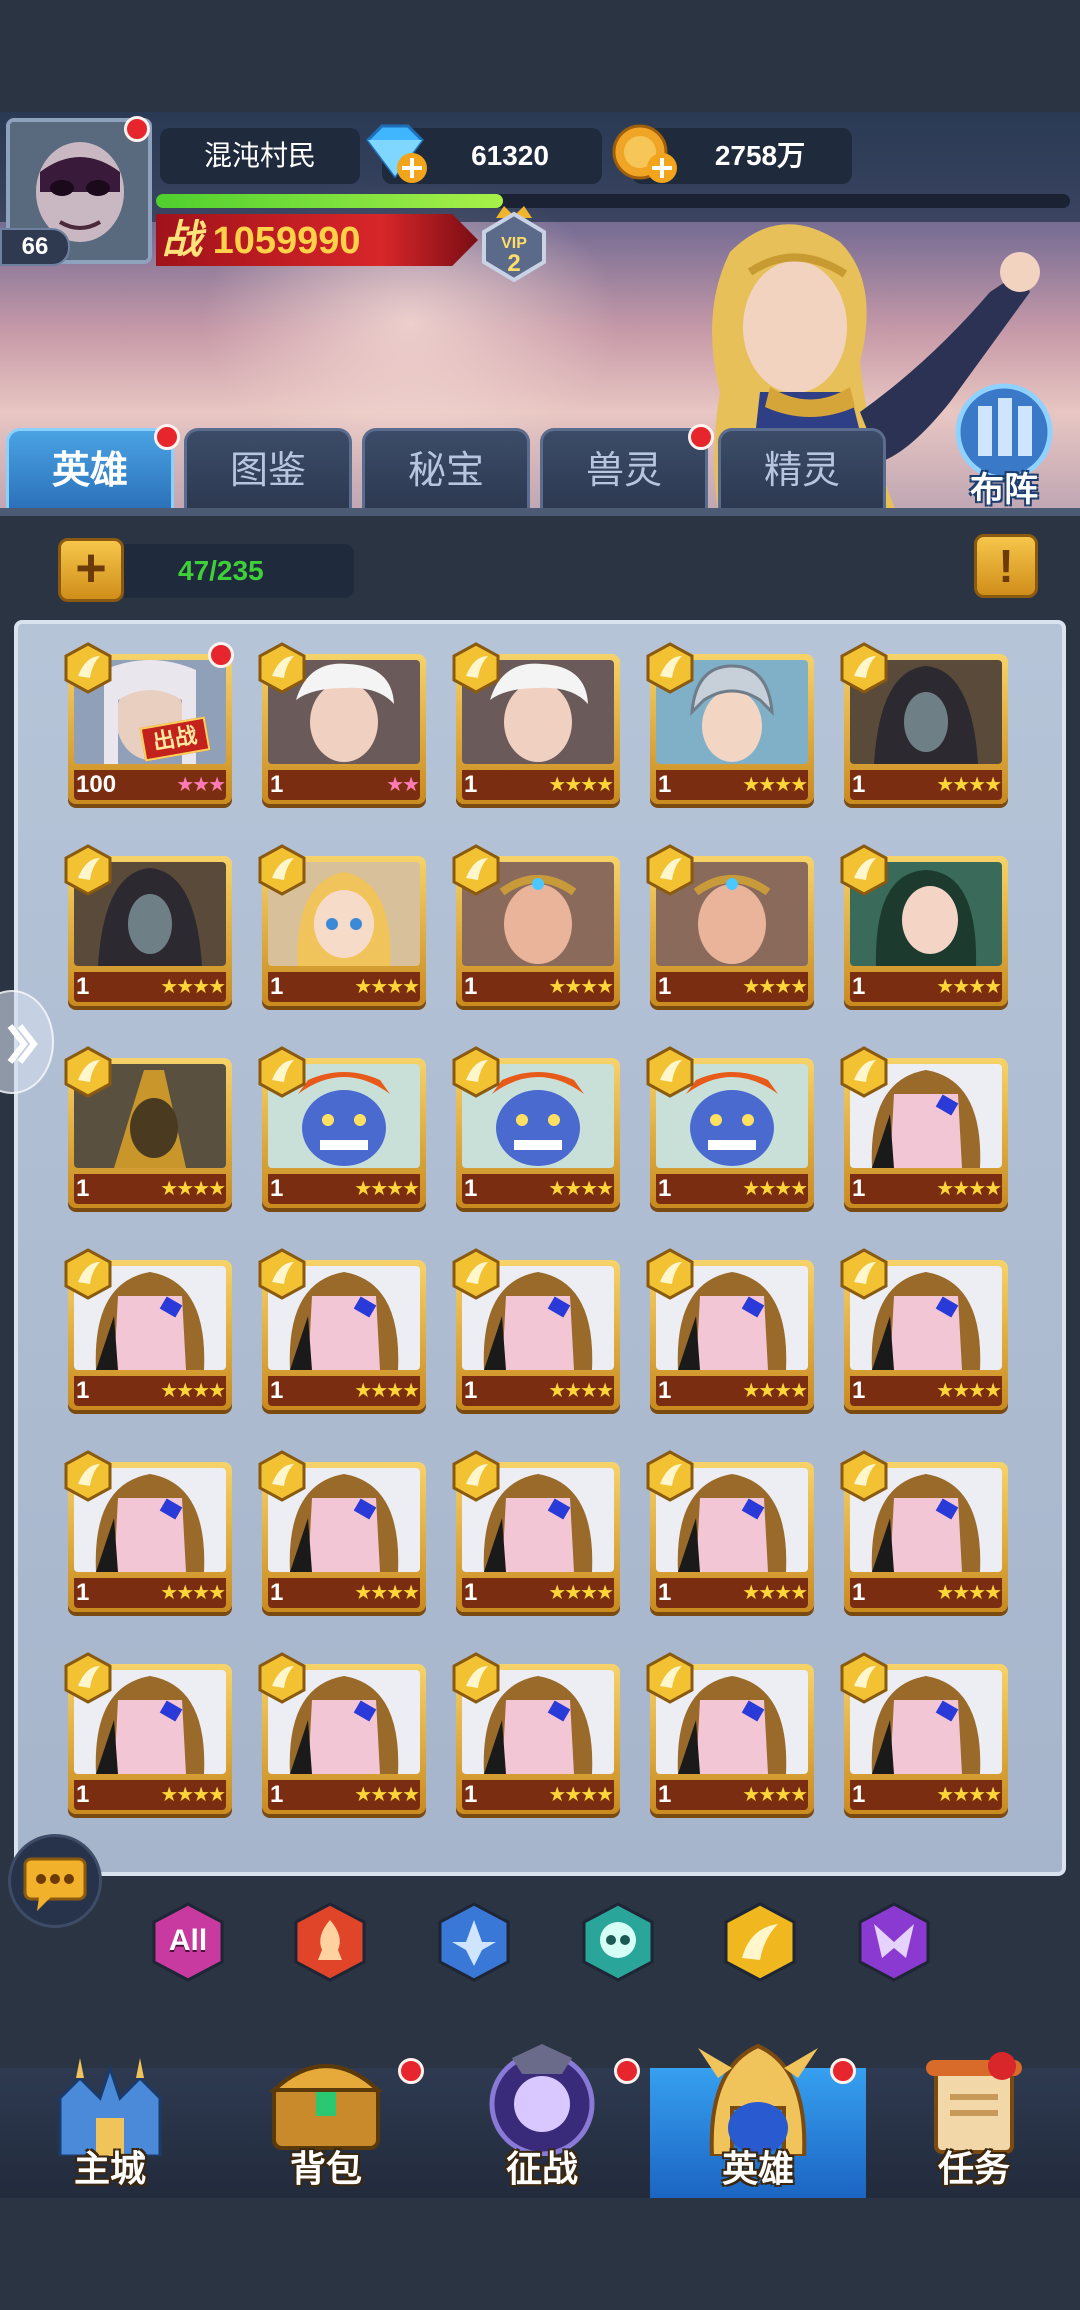  What do you see at coordinates (167, 437) in the screenshot?
I see `tab-notification-dot` at bounding box center [167, 437].